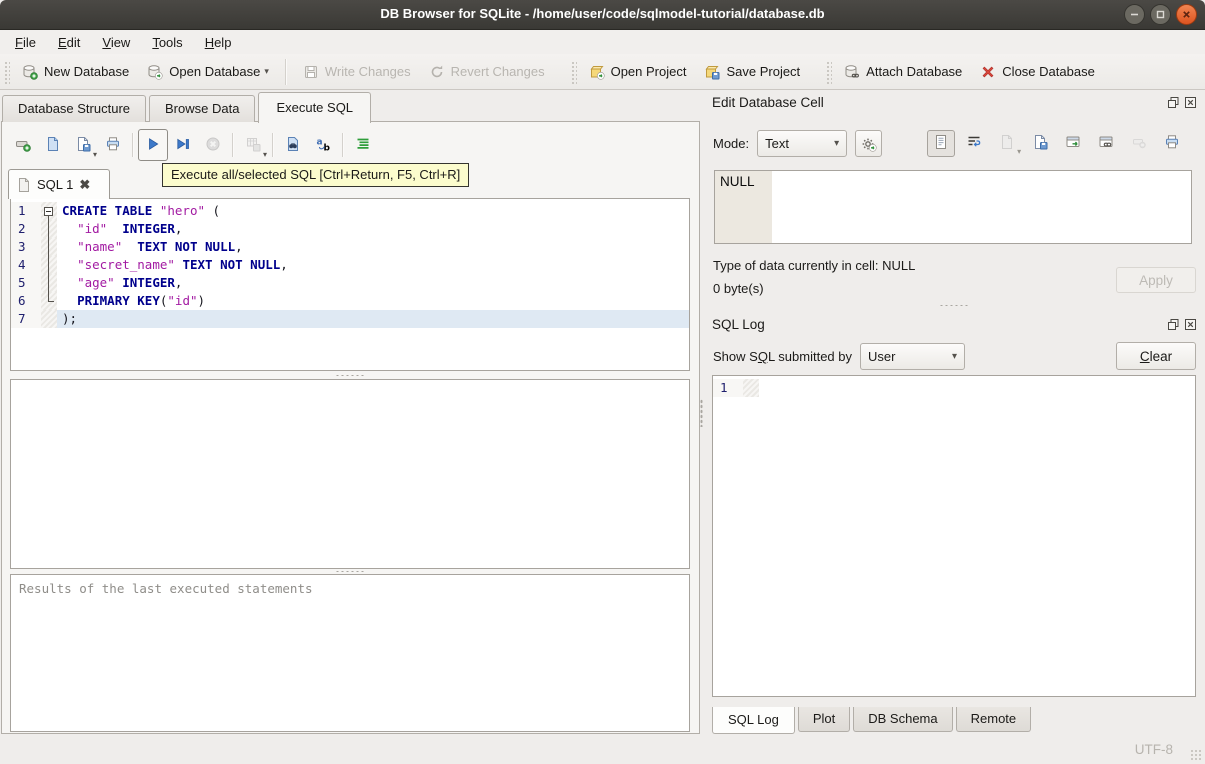 The image size is (1205, 764). Describe the element at coordinates (350, 229) in the screenshot. I see `editor-line: 2 "id" INTEGER,` at that location.